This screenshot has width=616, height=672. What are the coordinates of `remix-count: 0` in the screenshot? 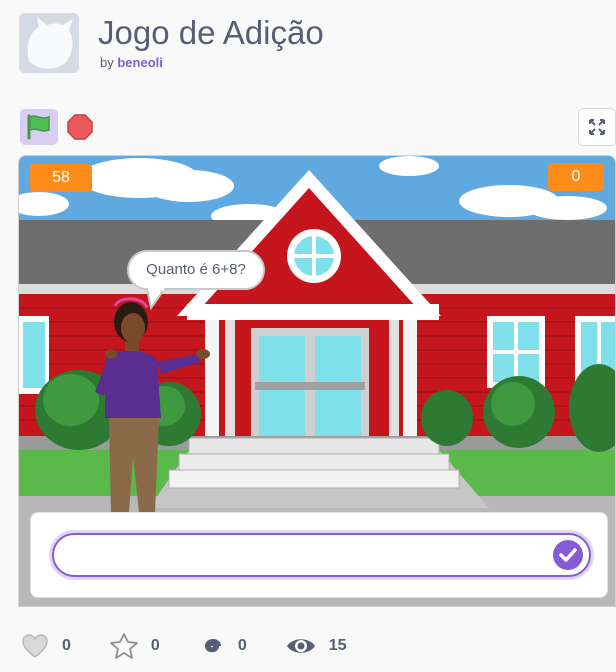 It's located at (242, 645).